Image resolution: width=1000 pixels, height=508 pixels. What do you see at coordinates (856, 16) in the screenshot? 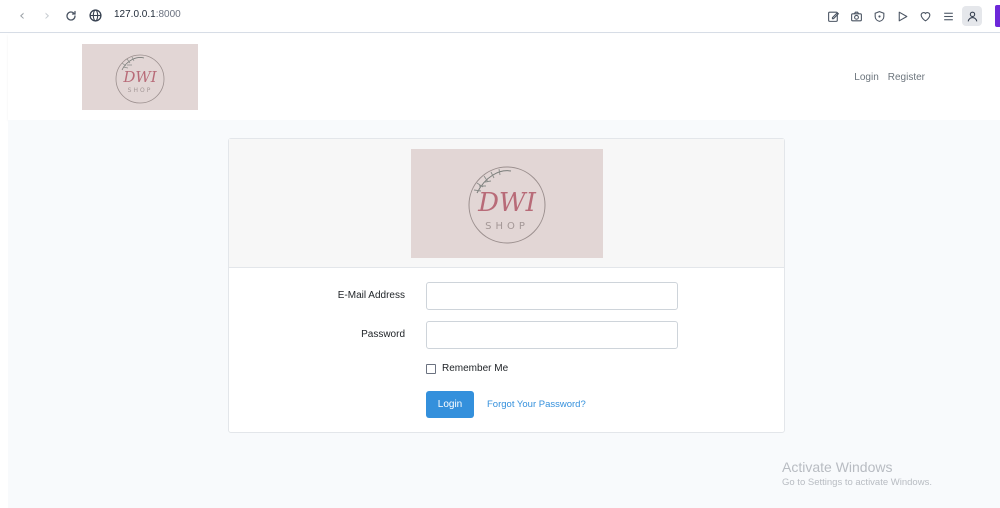
I see `camera-icon` at bounding box center [856, 16].